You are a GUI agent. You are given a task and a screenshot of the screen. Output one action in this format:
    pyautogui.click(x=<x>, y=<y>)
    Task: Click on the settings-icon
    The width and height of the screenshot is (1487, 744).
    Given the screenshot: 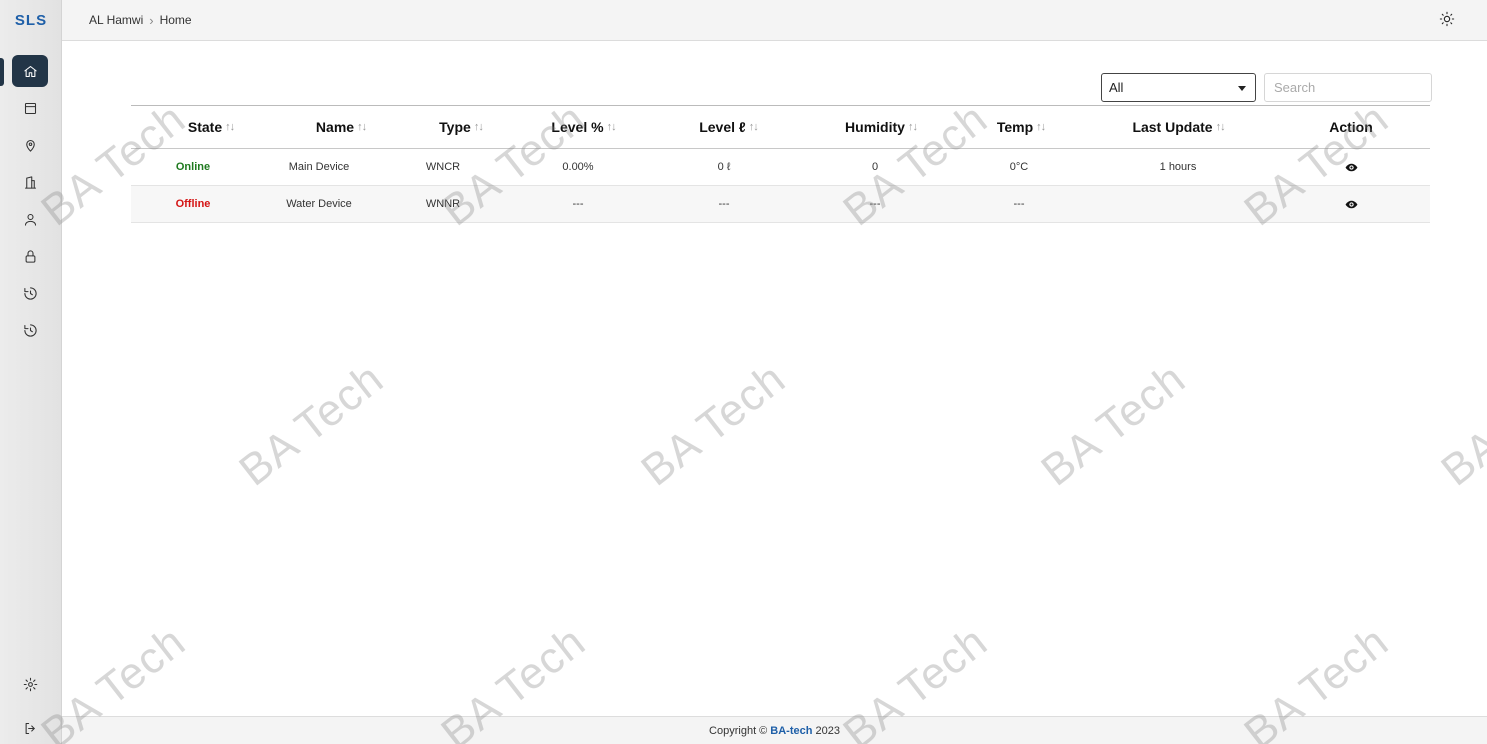 What is the action you would take?
    pyautogui.click(x=30, y=684)
    